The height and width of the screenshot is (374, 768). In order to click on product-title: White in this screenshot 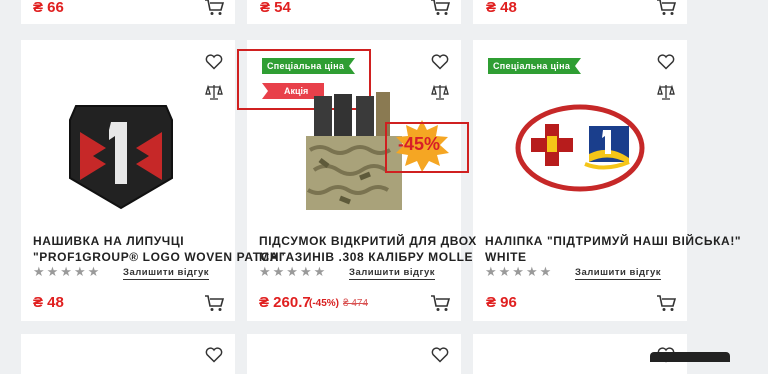, I will do `click(506, 257)`.